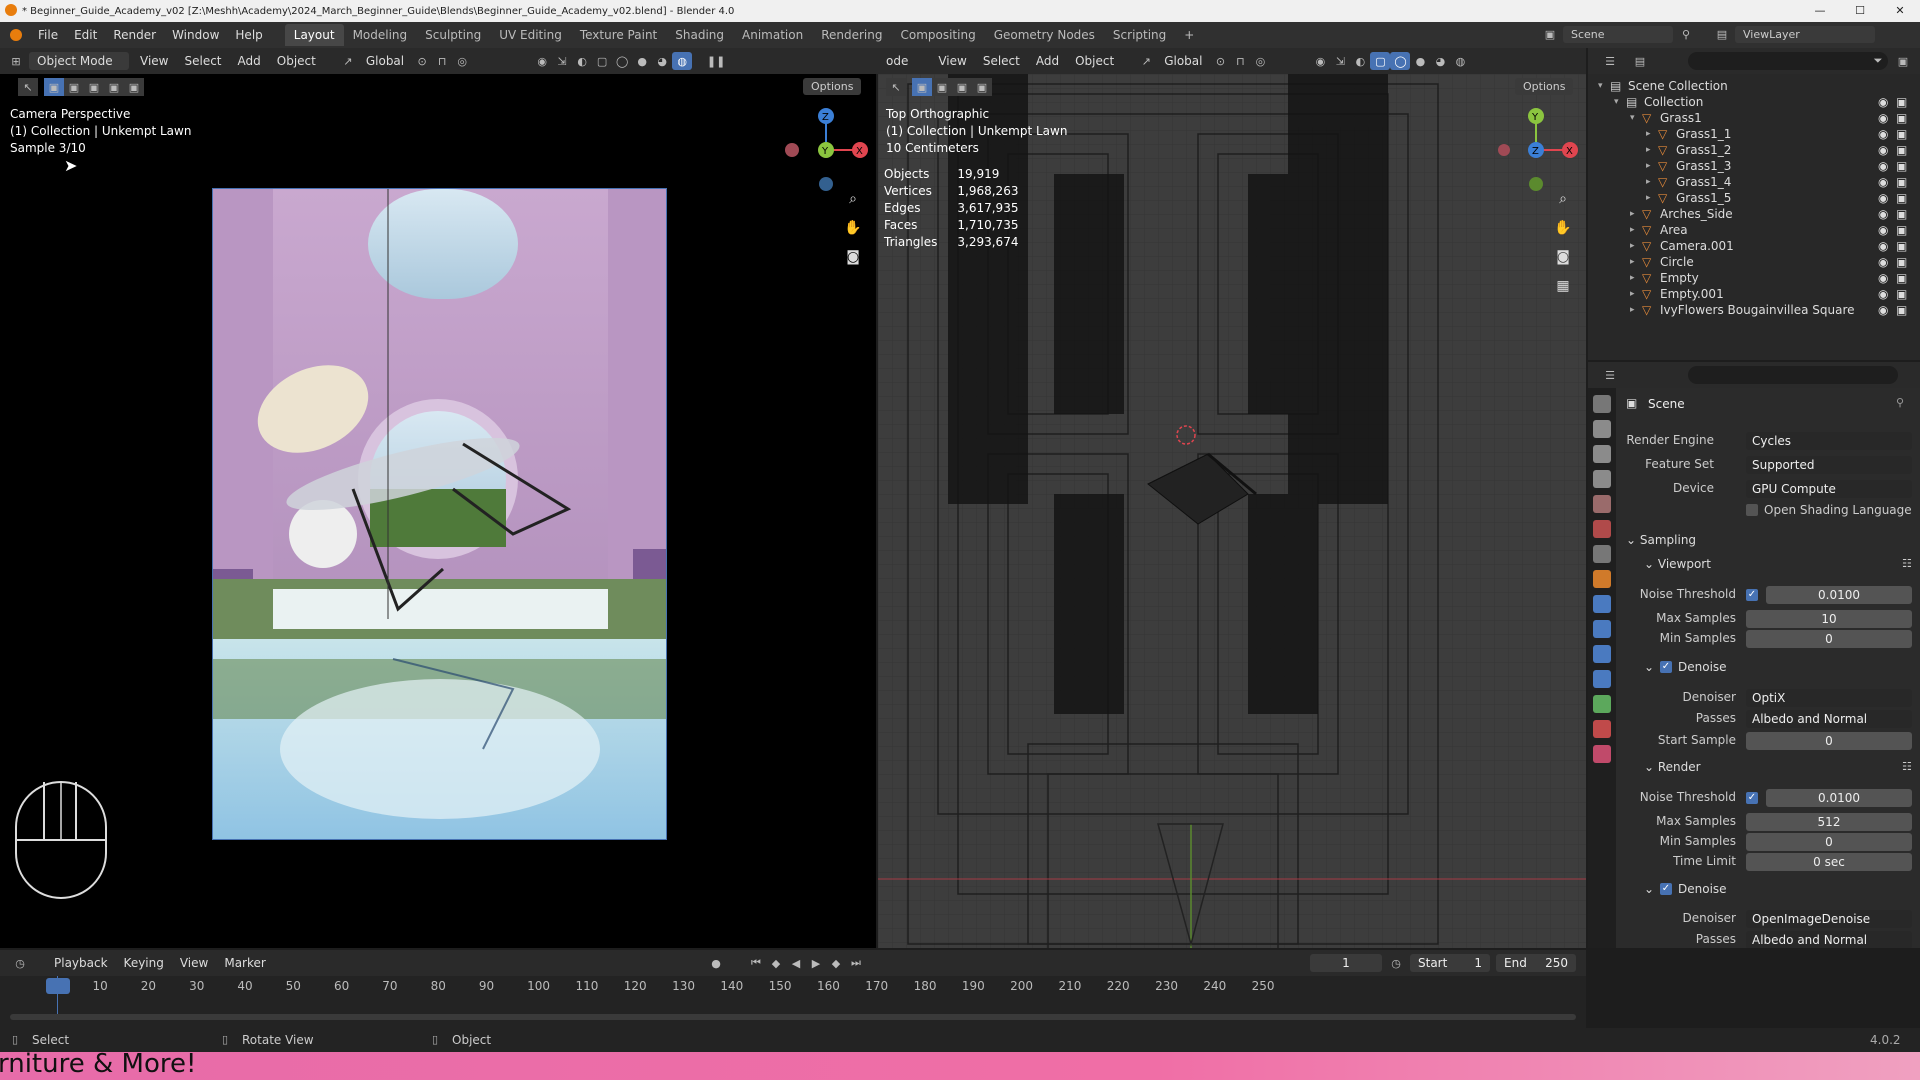 This screenshot has height=1080, width=1920. What do you see at coordinates (48, 35) in the screenshot?
I see `menu-file: File` at bounding box center [48, 35].